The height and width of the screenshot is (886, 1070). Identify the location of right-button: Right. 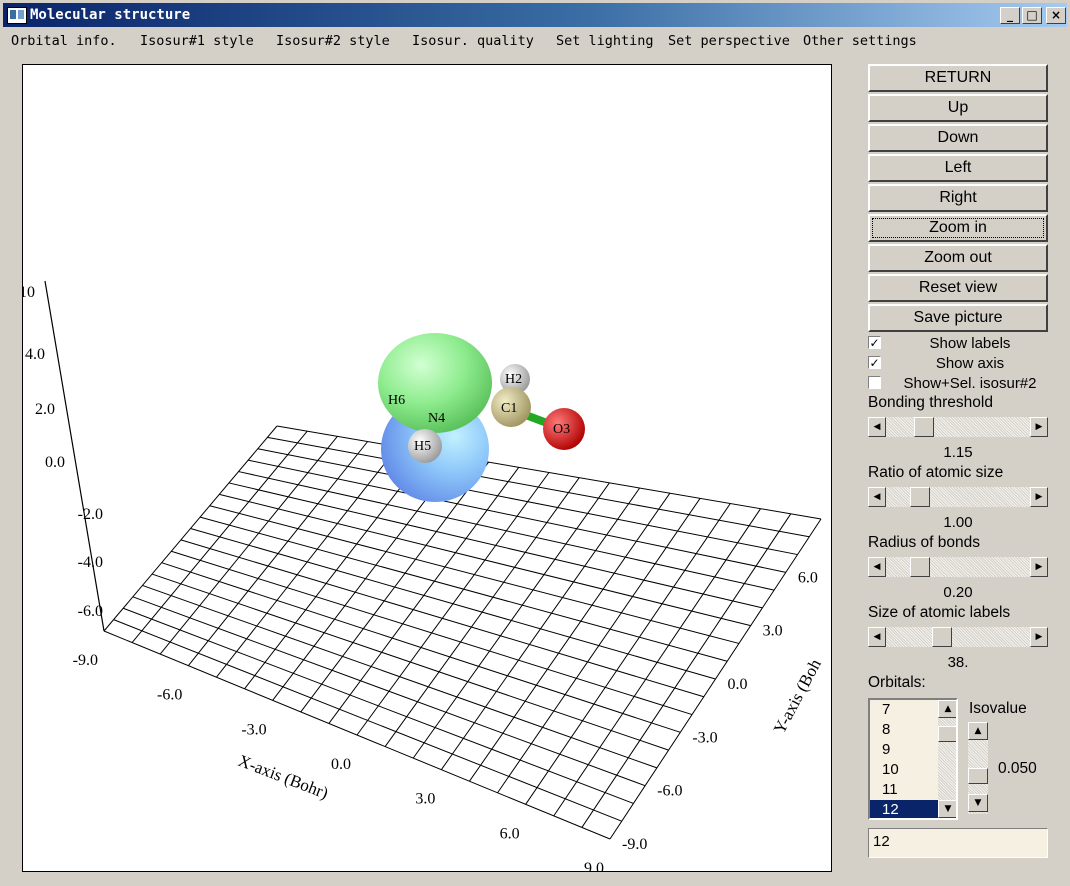
(958, 198).